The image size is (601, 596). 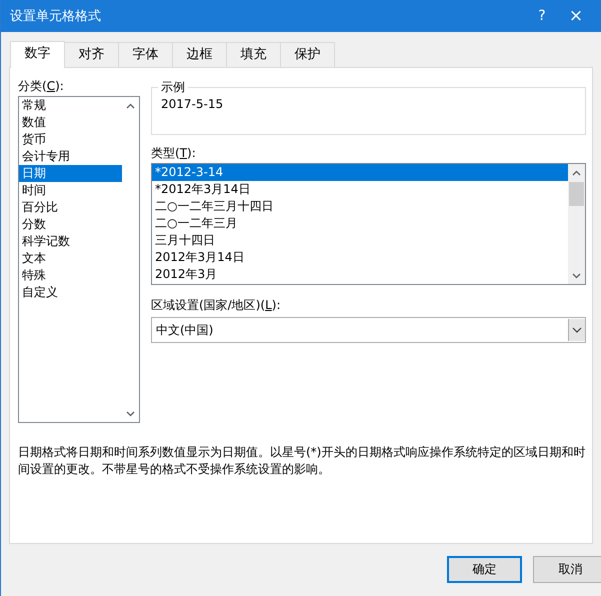 I want to click on tab: 填充, so click(x=254, y=54).